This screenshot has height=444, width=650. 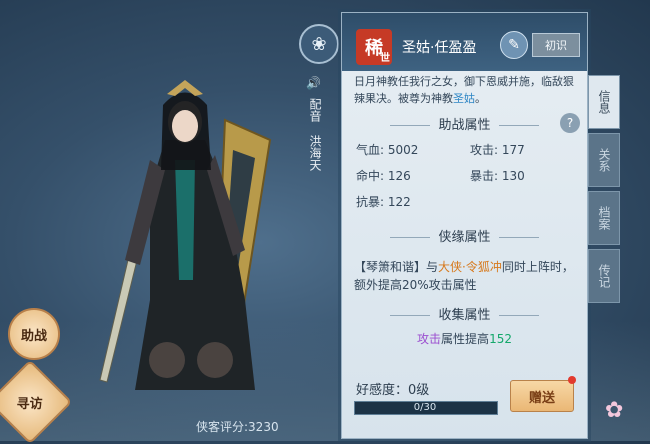 I want to click on relationship-stage-button: 初识, so click(x=556, y=45).